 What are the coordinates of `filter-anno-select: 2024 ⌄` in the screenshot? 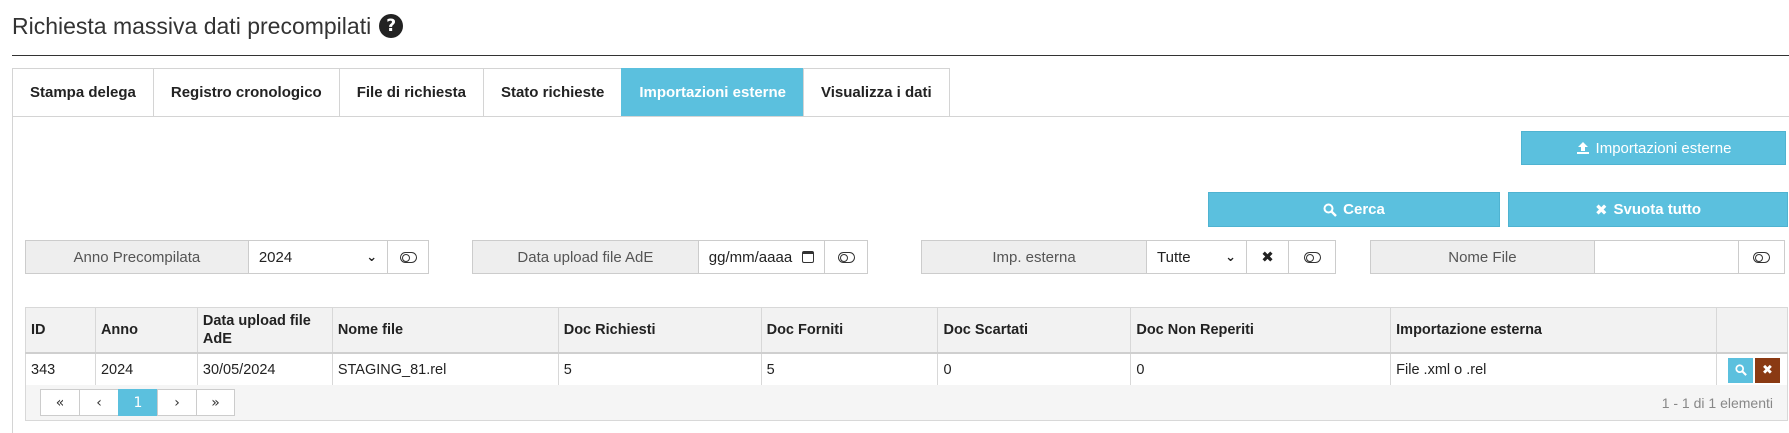 It's located at (319, 257).